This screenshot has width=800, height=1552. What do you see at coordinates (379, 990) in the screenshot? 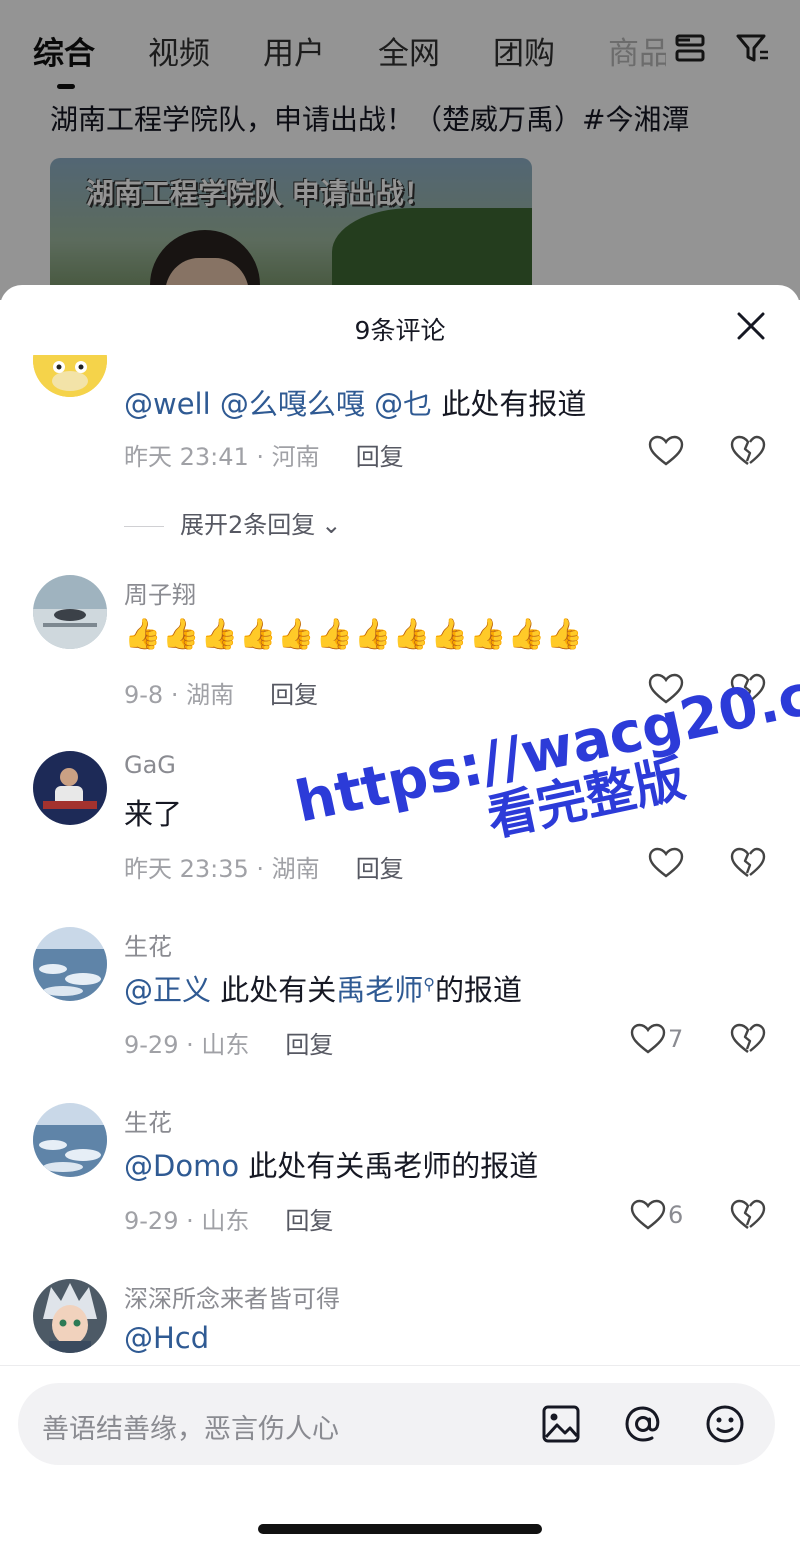
I see `keyword-search-link: 禹老师` at bounding box center [379, 990].